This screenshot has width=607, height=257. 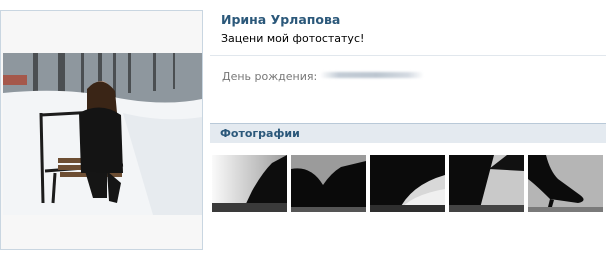 What do you see at coordinates (260, 133) in the screenshot?
I see `photos-section-title: Фотографии` at bounding box center [260, 133].